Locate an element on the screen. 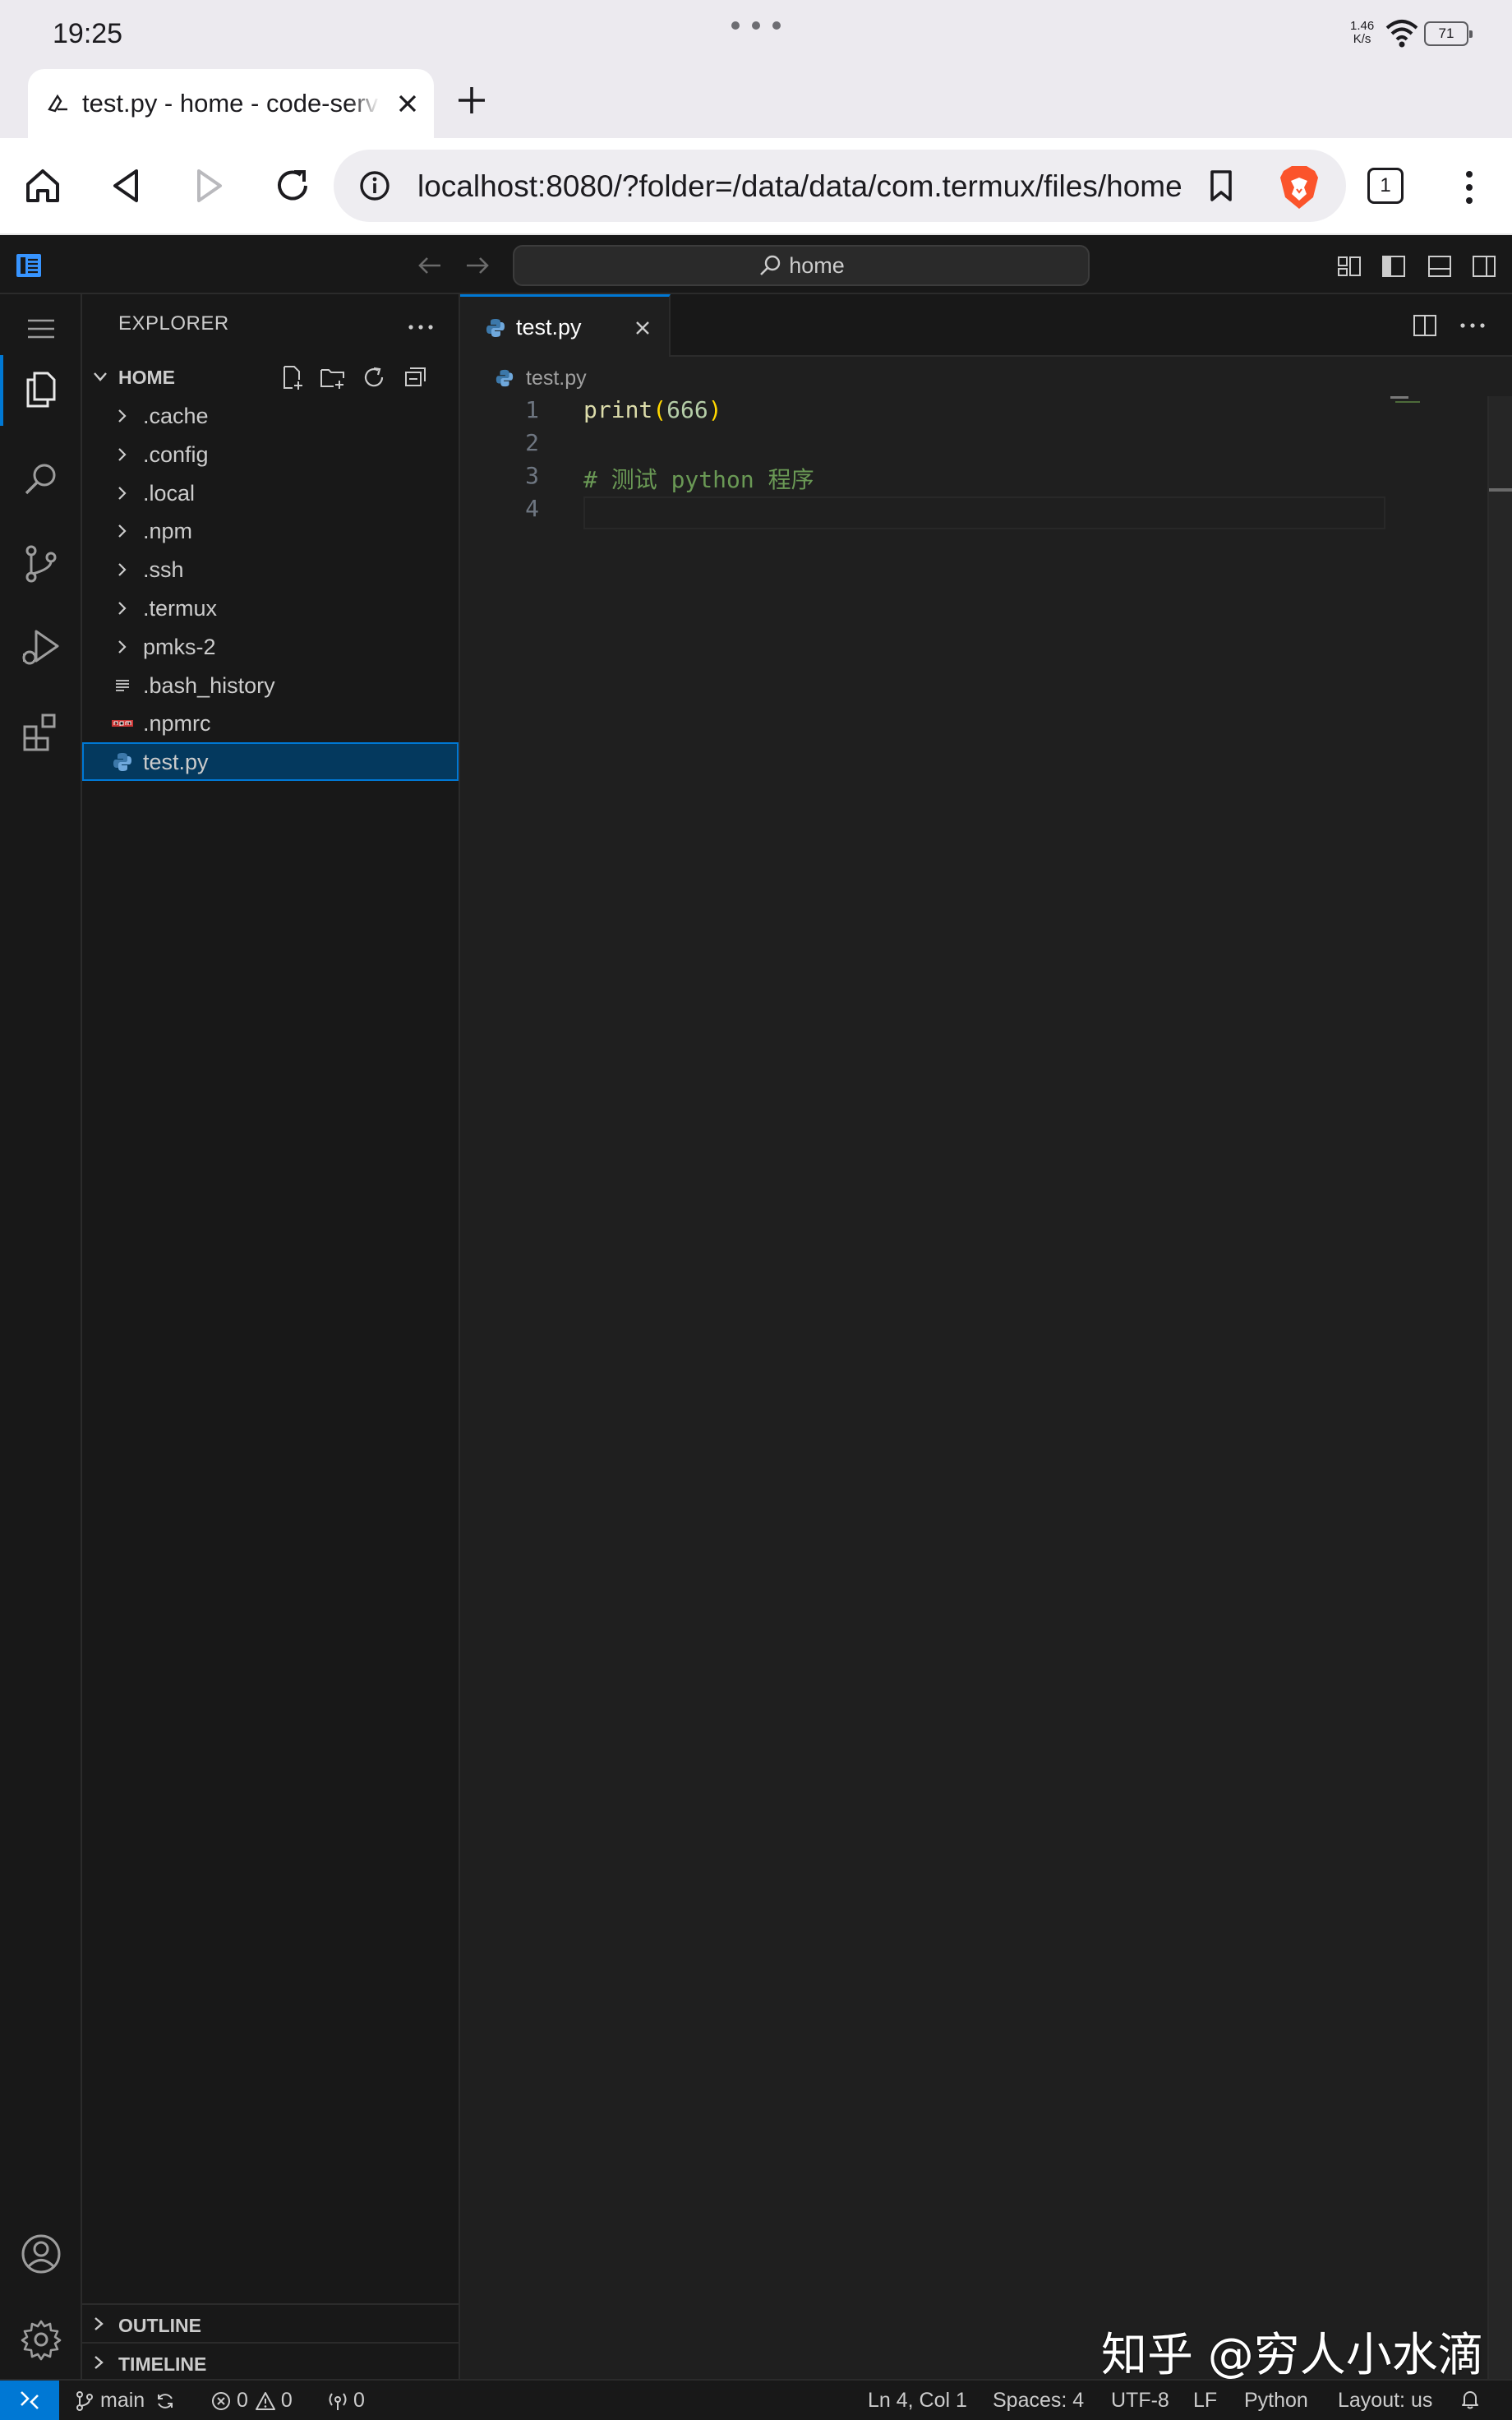 This screenshot has height=2420, width=1512. explorer-files-icon is located at coordinates (41, 389).